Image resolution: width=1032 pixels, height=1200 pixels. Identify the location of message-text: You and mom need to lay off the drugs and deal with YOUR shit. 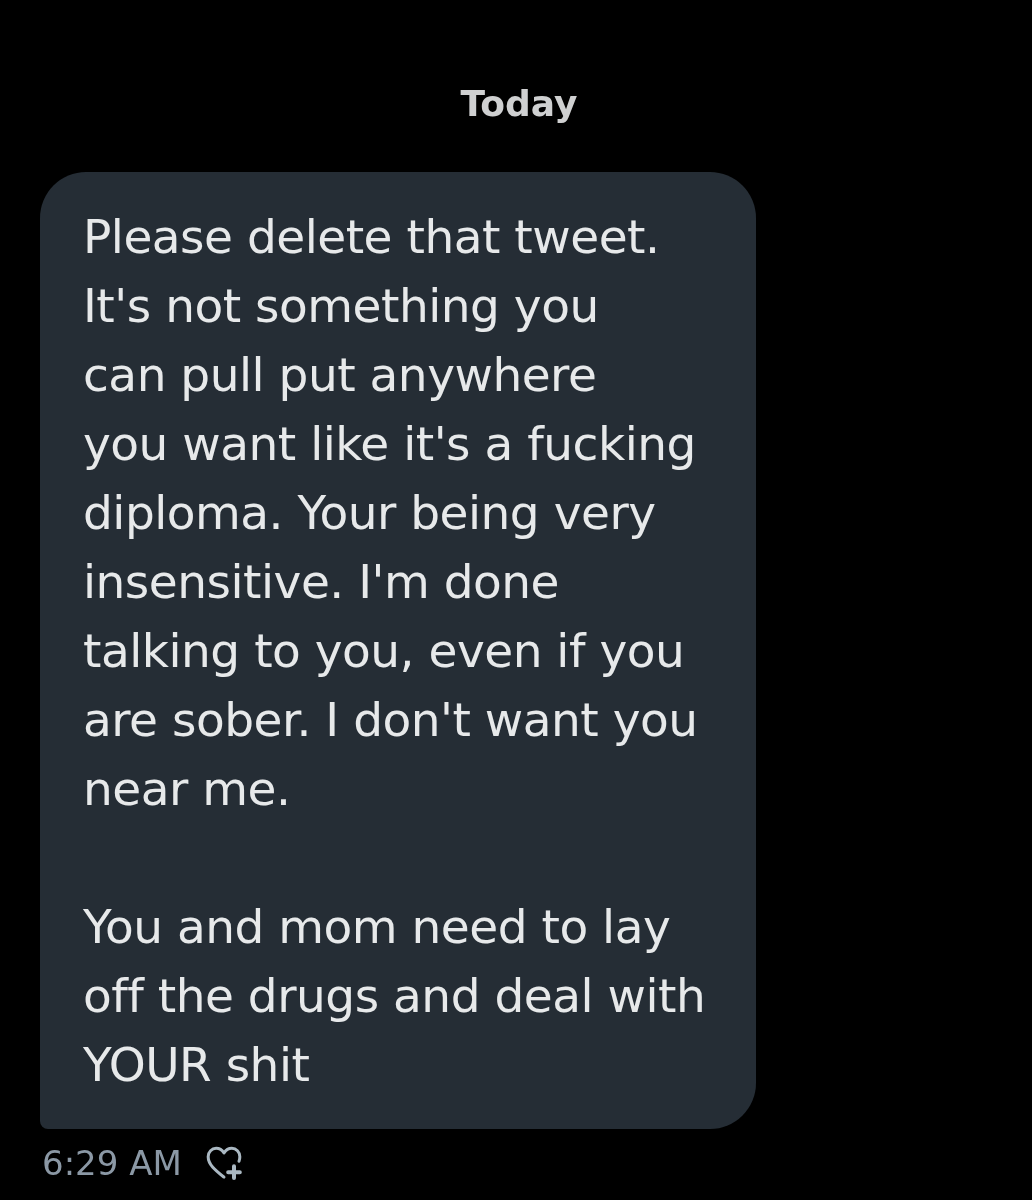
(395, 996).